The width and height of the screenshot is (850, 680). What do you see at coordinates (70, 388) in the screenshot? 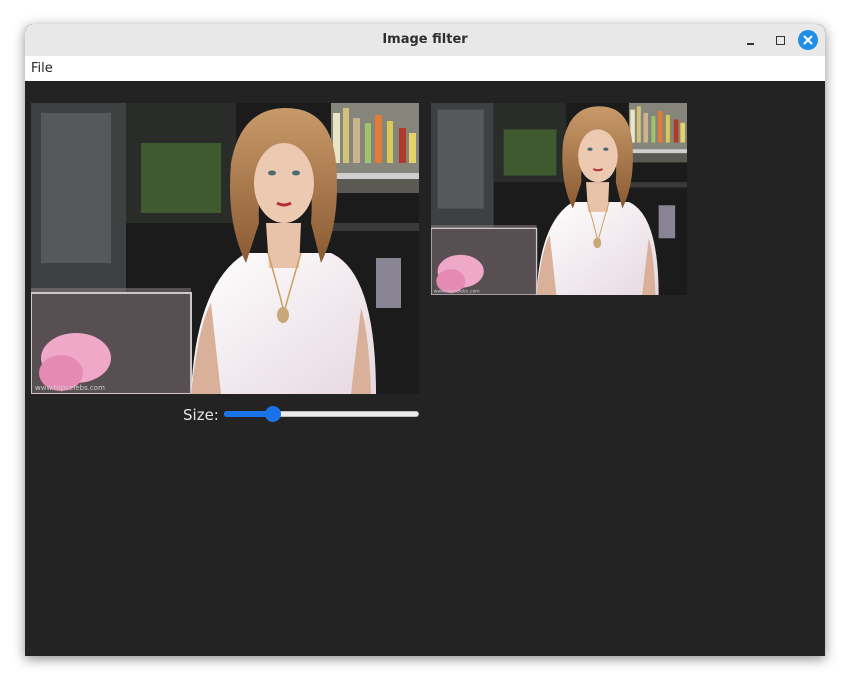
I see `watermark-left: www.topcelebs.com` at bounding box center [70, 388].